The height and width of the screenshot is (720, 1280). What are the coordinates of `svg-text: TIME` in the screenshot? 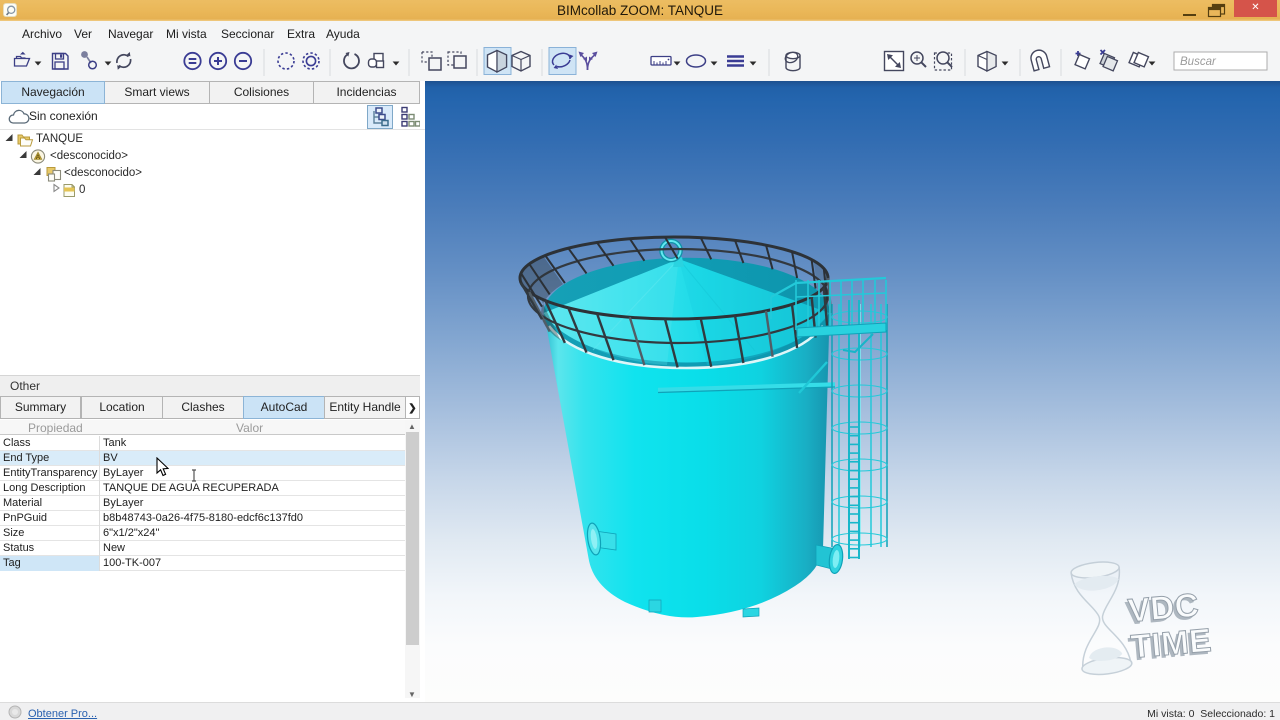 It's located at (1171, 643).